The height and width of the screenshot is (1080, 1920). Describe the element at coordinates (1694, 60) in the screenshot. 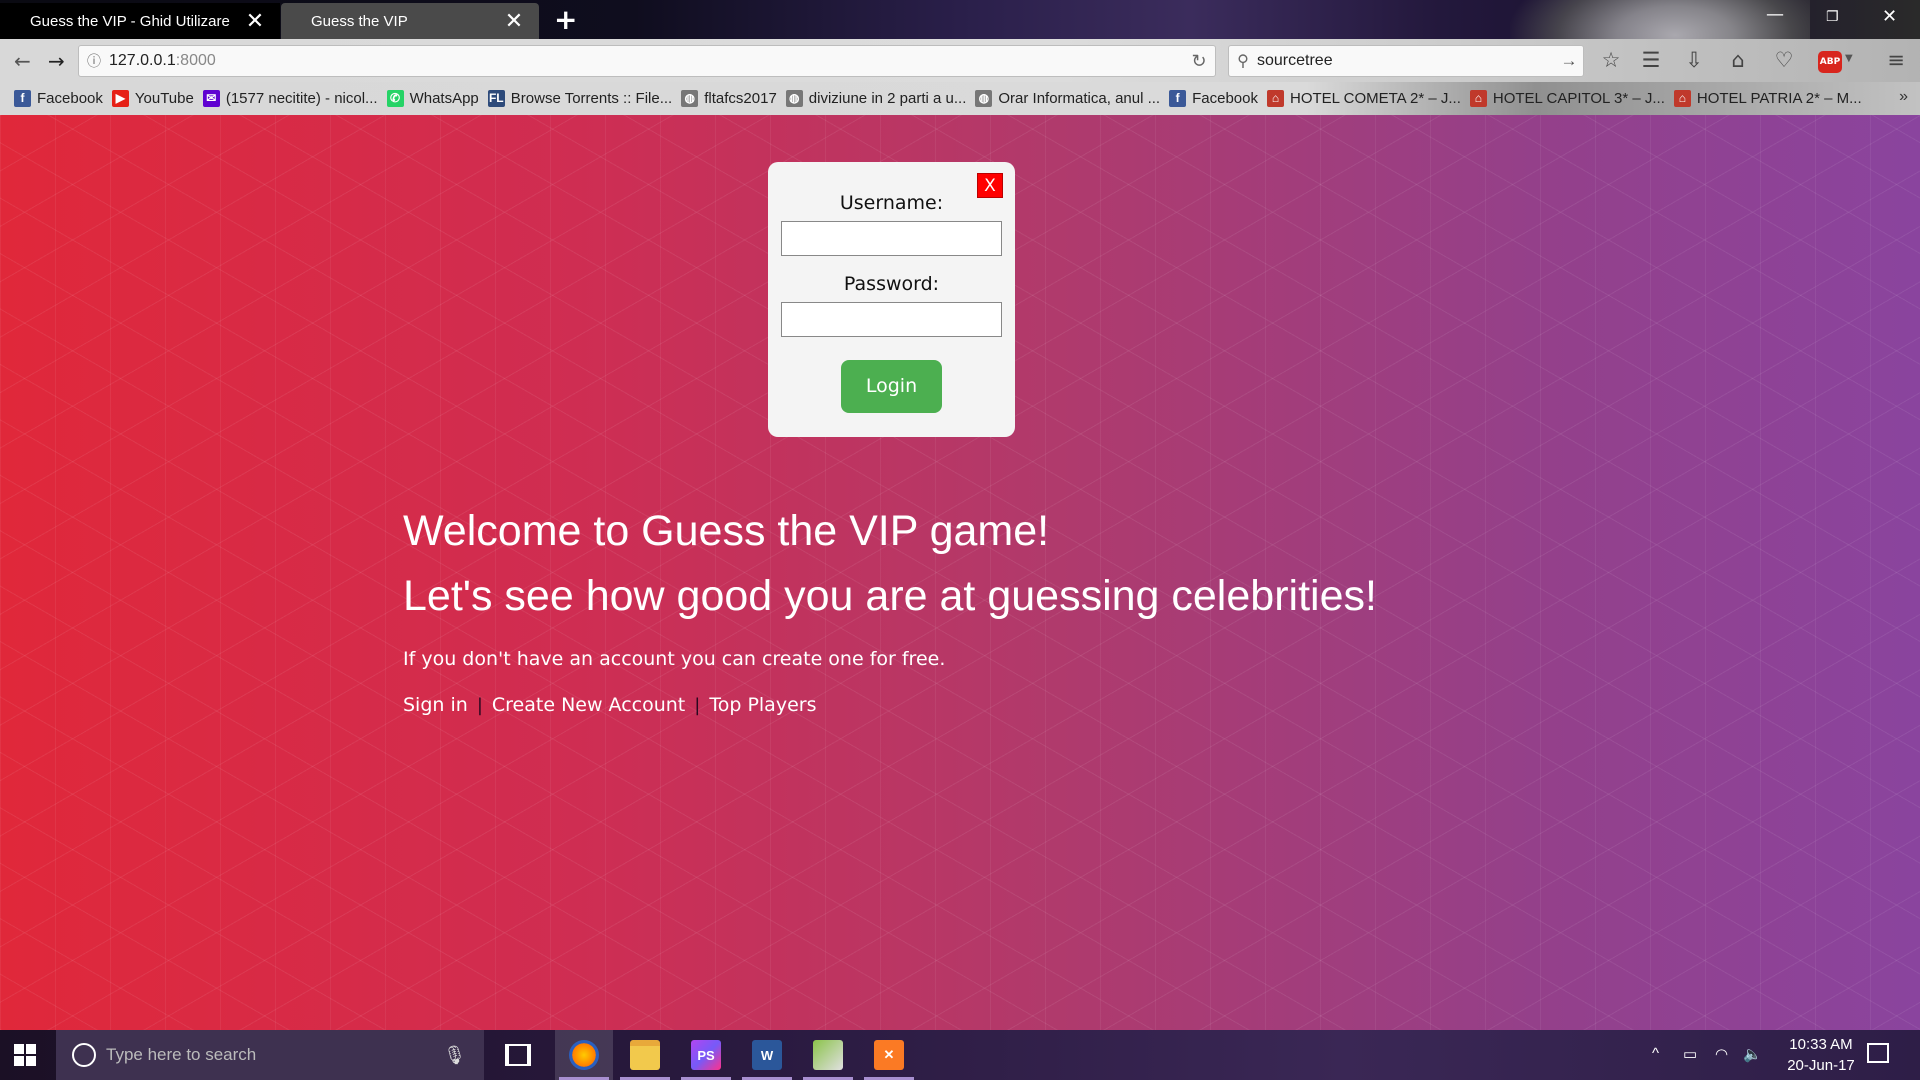

I see `download-icon: ⇩` at that location.